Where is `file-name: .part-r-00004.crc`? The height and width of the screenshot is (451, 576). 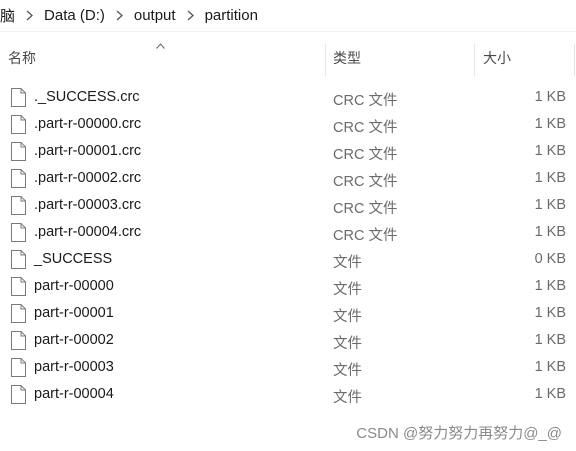
file-name: .part-r-00004.crc is located at coordinates (88, 232).